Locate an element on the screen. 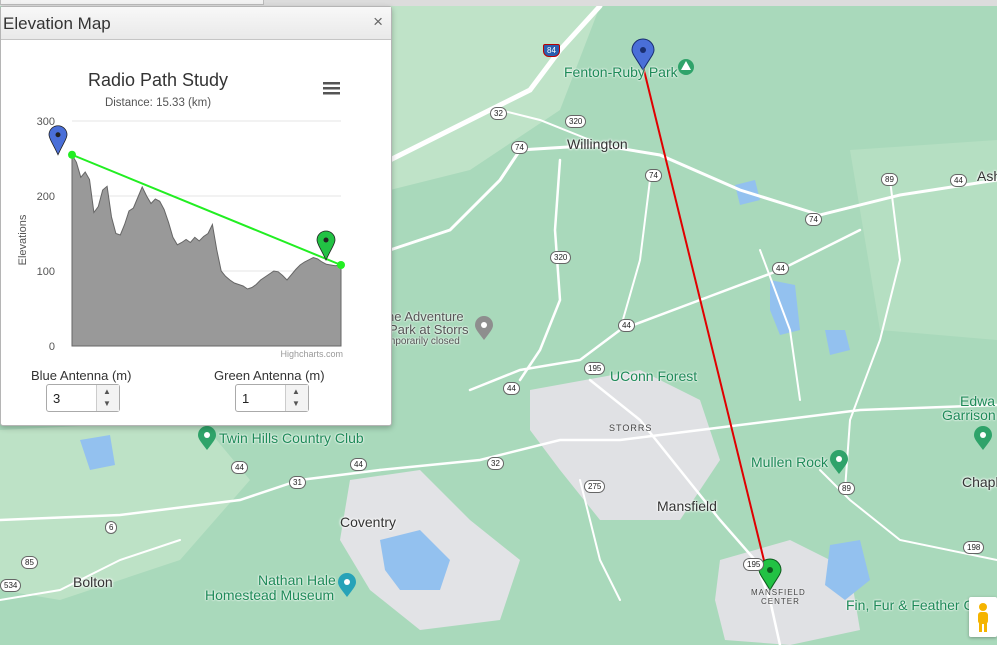  elevation-area is located at coordinates (206, 249).